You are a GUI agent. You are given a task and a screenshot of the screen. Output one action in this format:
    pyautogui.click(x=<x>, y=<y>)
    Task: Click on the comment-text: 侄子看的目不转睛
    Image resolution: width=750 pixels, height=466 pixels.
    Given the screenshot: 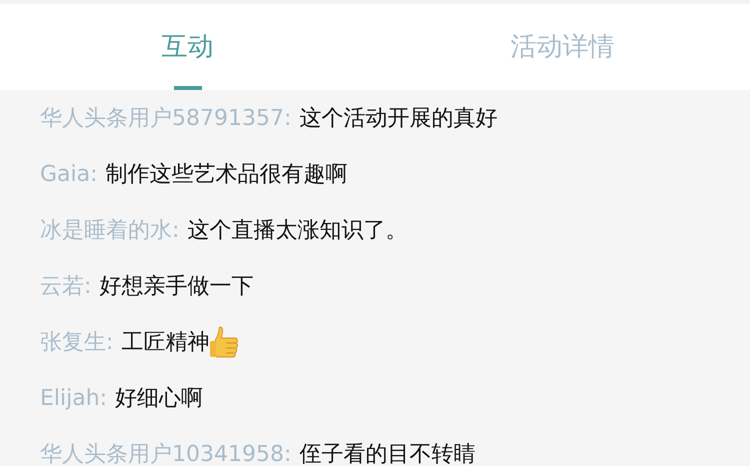 What is the action you would take?
    pyautogui.click(x=387, y=453)
    